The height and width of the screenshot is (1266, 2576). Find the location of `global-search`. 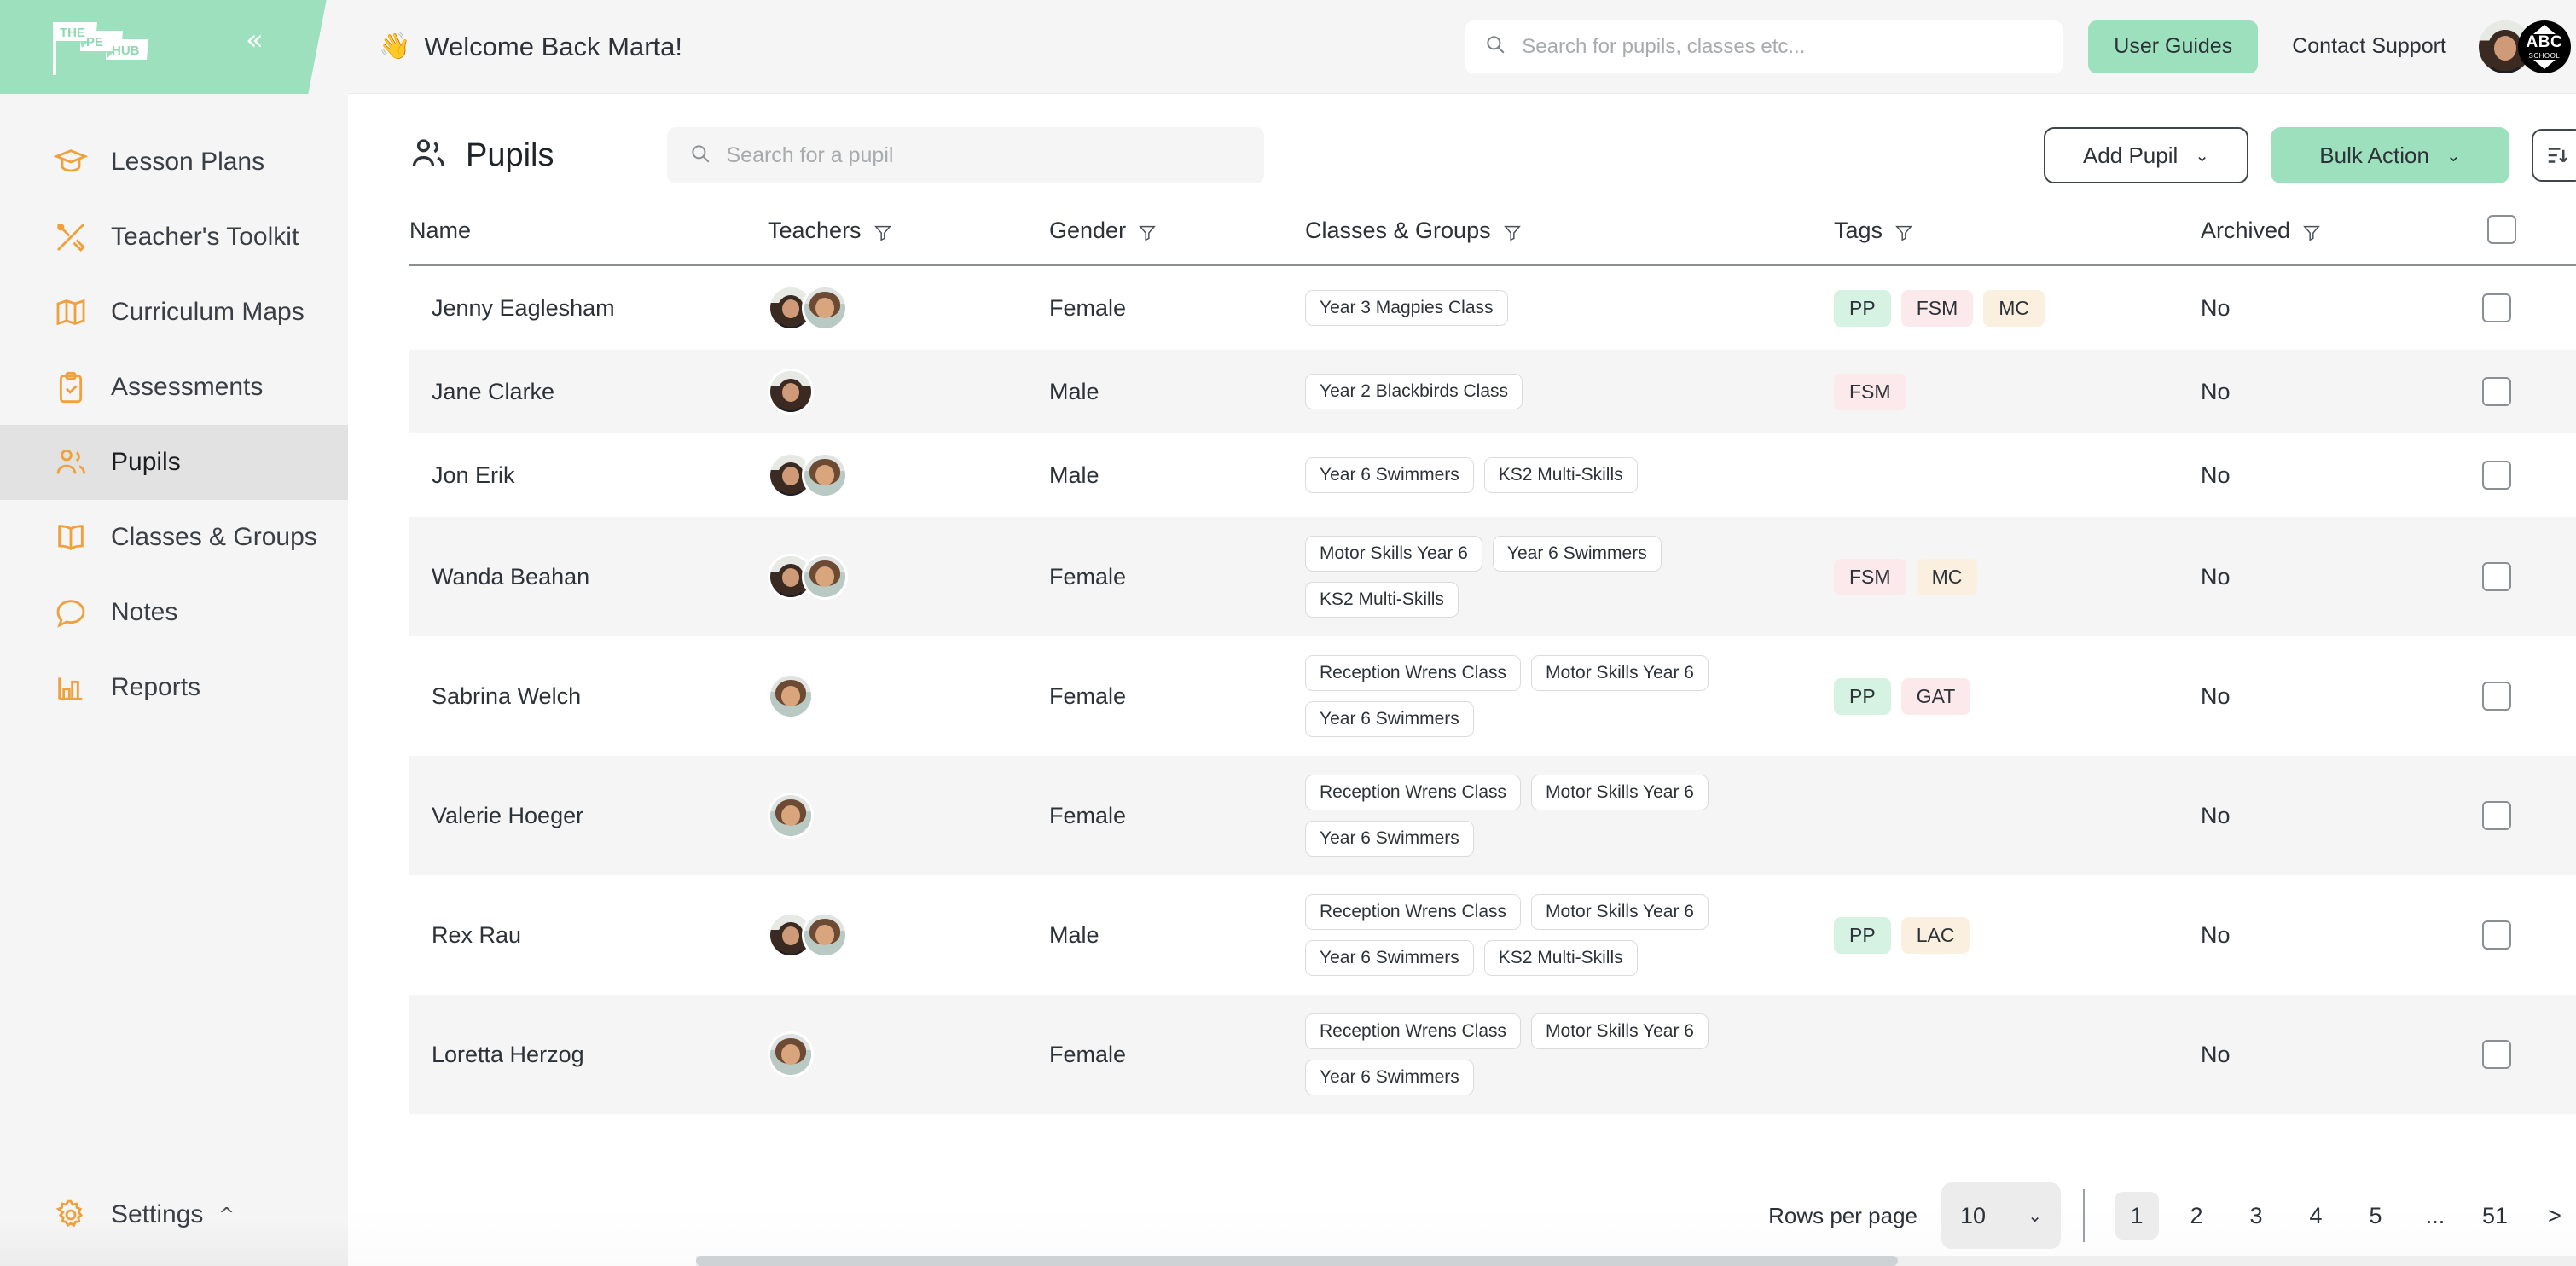

global-search is located at coordinates (1764, 47).